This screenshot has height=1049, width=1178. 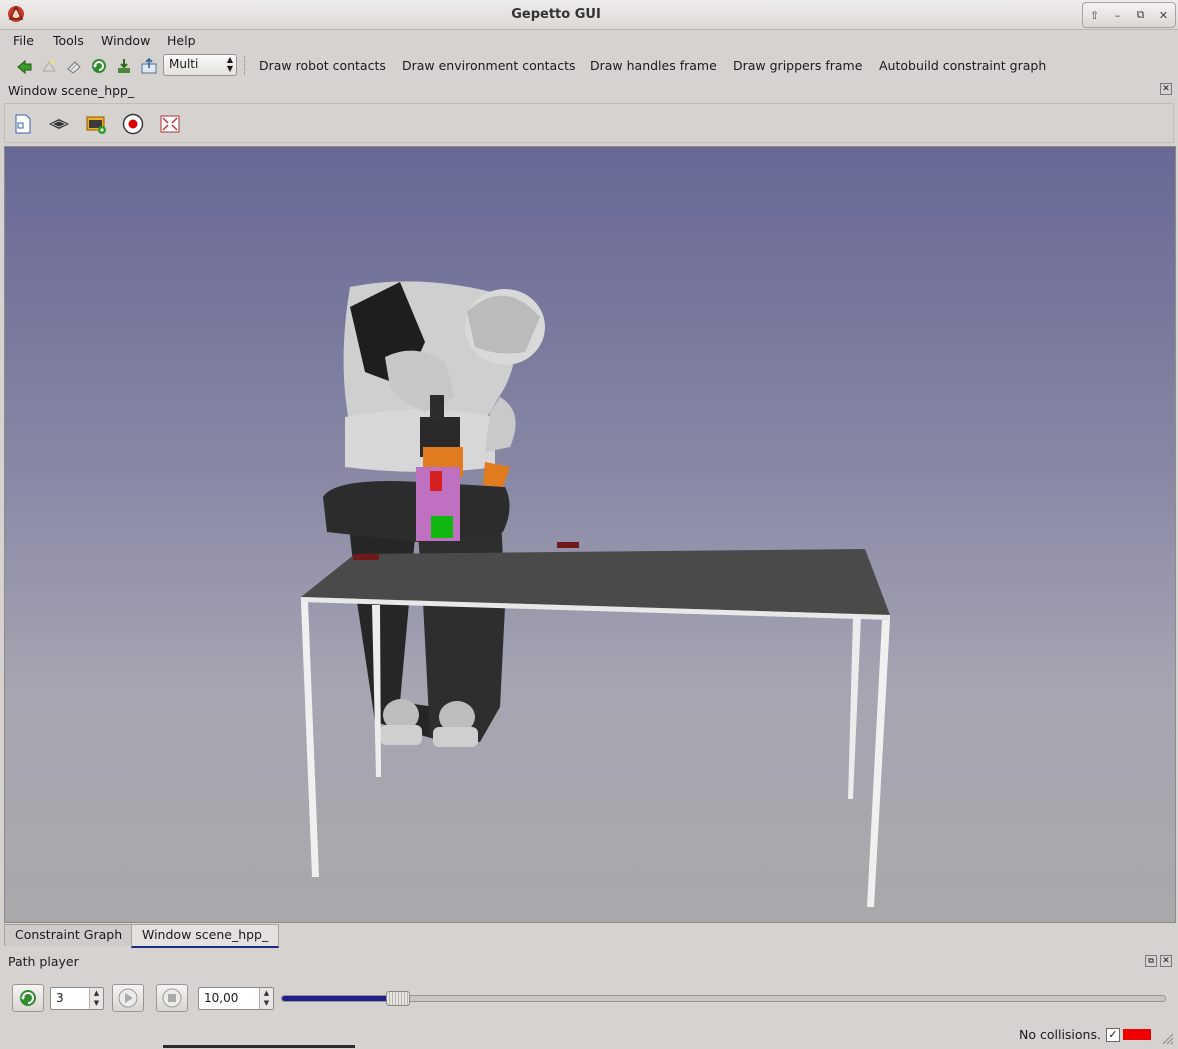 I want to click on horizontal-scroll-indicator, so click(x=259, y=1046).